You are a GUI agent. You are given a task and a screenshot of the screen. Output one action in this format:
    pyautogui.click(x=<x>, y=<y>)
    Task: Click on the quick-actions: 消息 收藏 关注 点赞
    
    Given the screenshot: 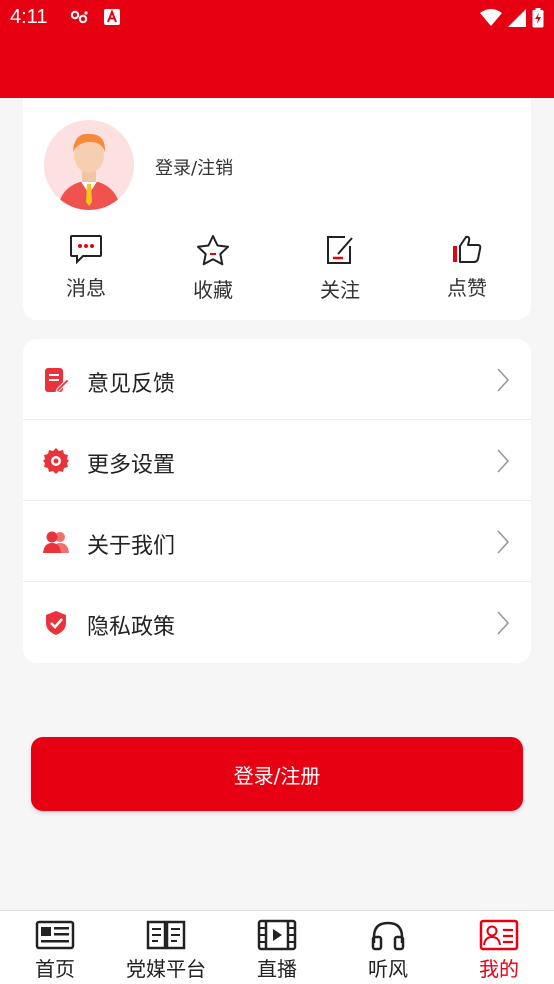 What is the action you would take?
    pyautogui.click(x=277, y=274)
    